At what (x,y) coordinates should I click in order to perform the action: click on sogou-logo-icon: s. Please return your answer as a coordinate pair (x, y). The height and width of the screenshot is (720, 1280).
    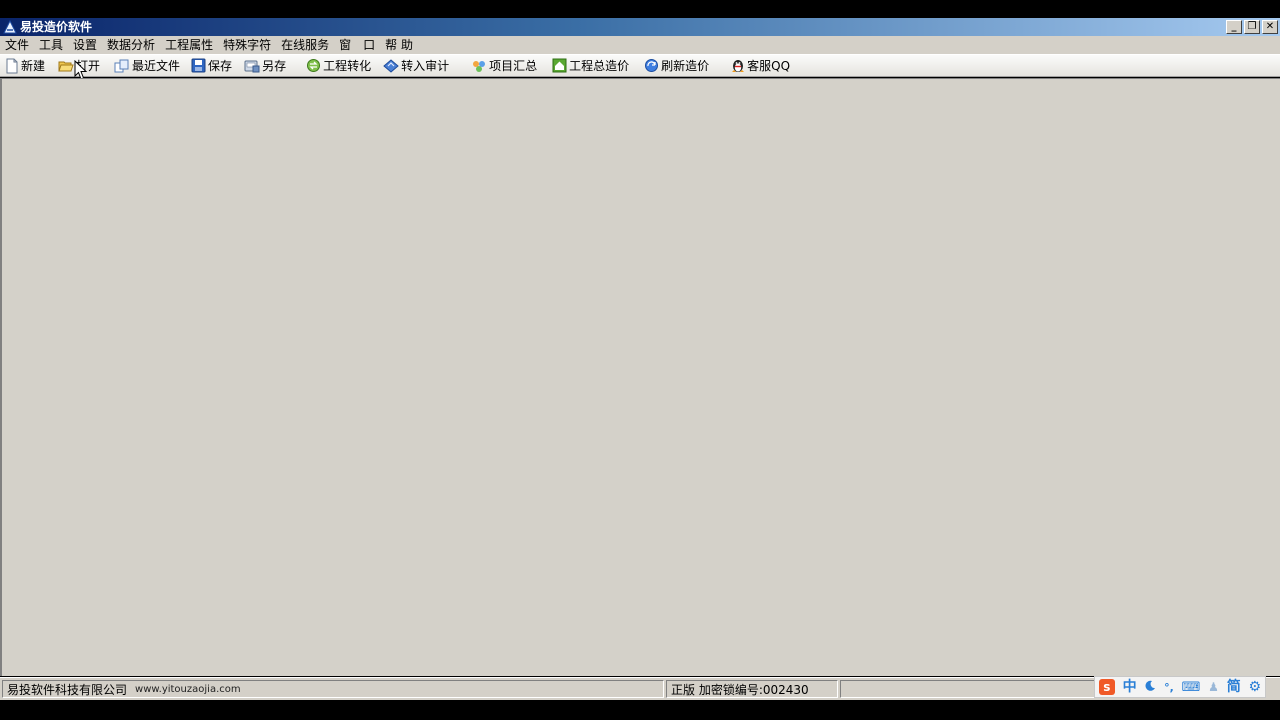
    Looking at the image, I should click on (1106, 687).